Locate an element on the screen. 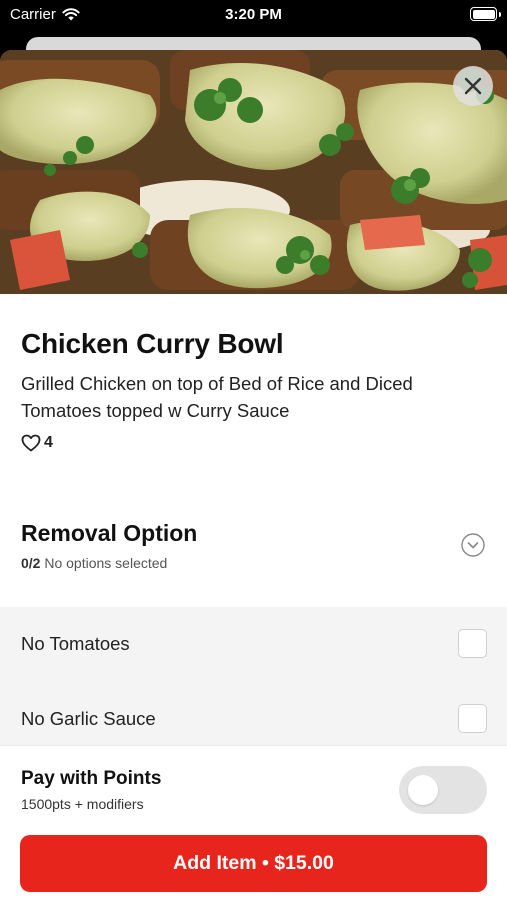 The width and height of the screenshot is (507, 900). removal-option-title: Removal Option is located at coordinates (109, 533).